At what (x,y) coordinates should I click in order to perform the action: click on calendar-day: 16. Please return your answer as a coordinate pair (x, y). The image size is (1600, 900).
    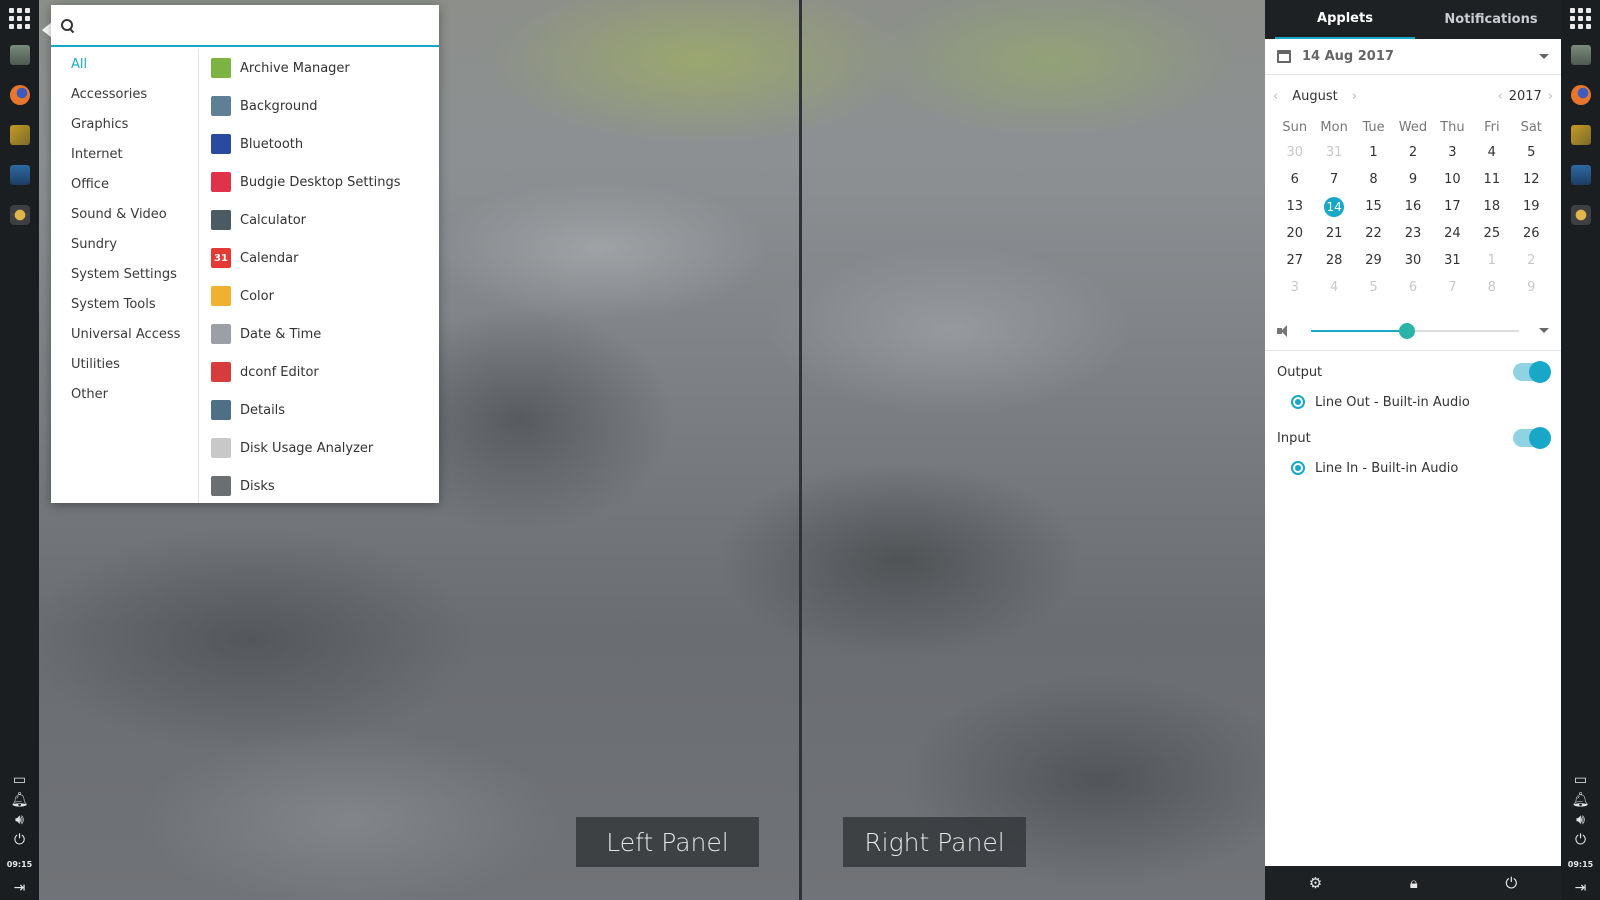
    Looking at the image, I should click on (1412, 206).